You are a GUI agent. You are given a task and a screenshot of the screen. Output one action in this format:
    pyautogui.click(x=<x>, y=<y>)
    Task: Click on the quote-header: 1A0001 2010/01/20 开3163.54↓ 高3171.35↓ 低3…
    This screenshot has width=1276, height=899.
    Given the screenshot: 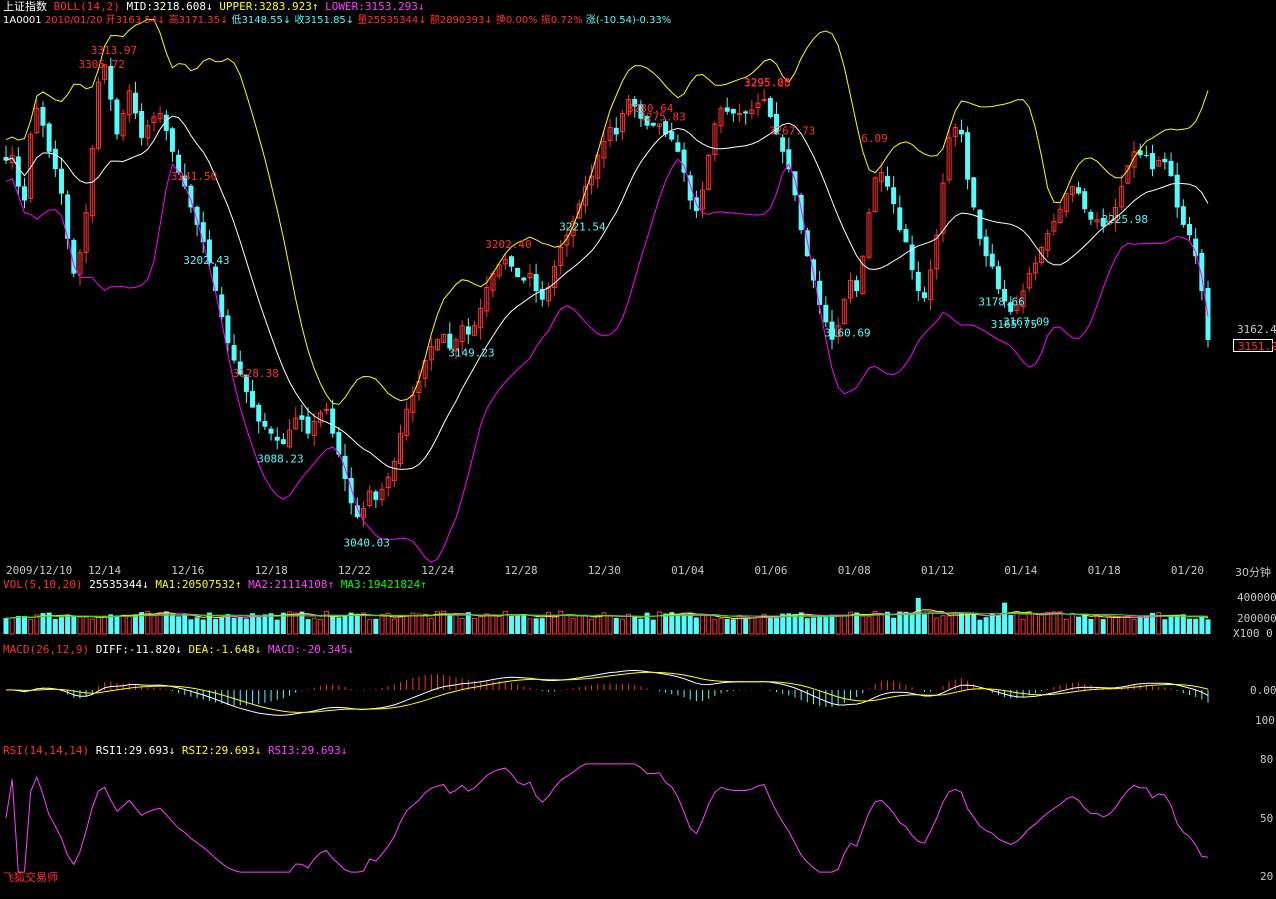 What is the action you would take?
    pyautogui.click(x=337, y=20)
    